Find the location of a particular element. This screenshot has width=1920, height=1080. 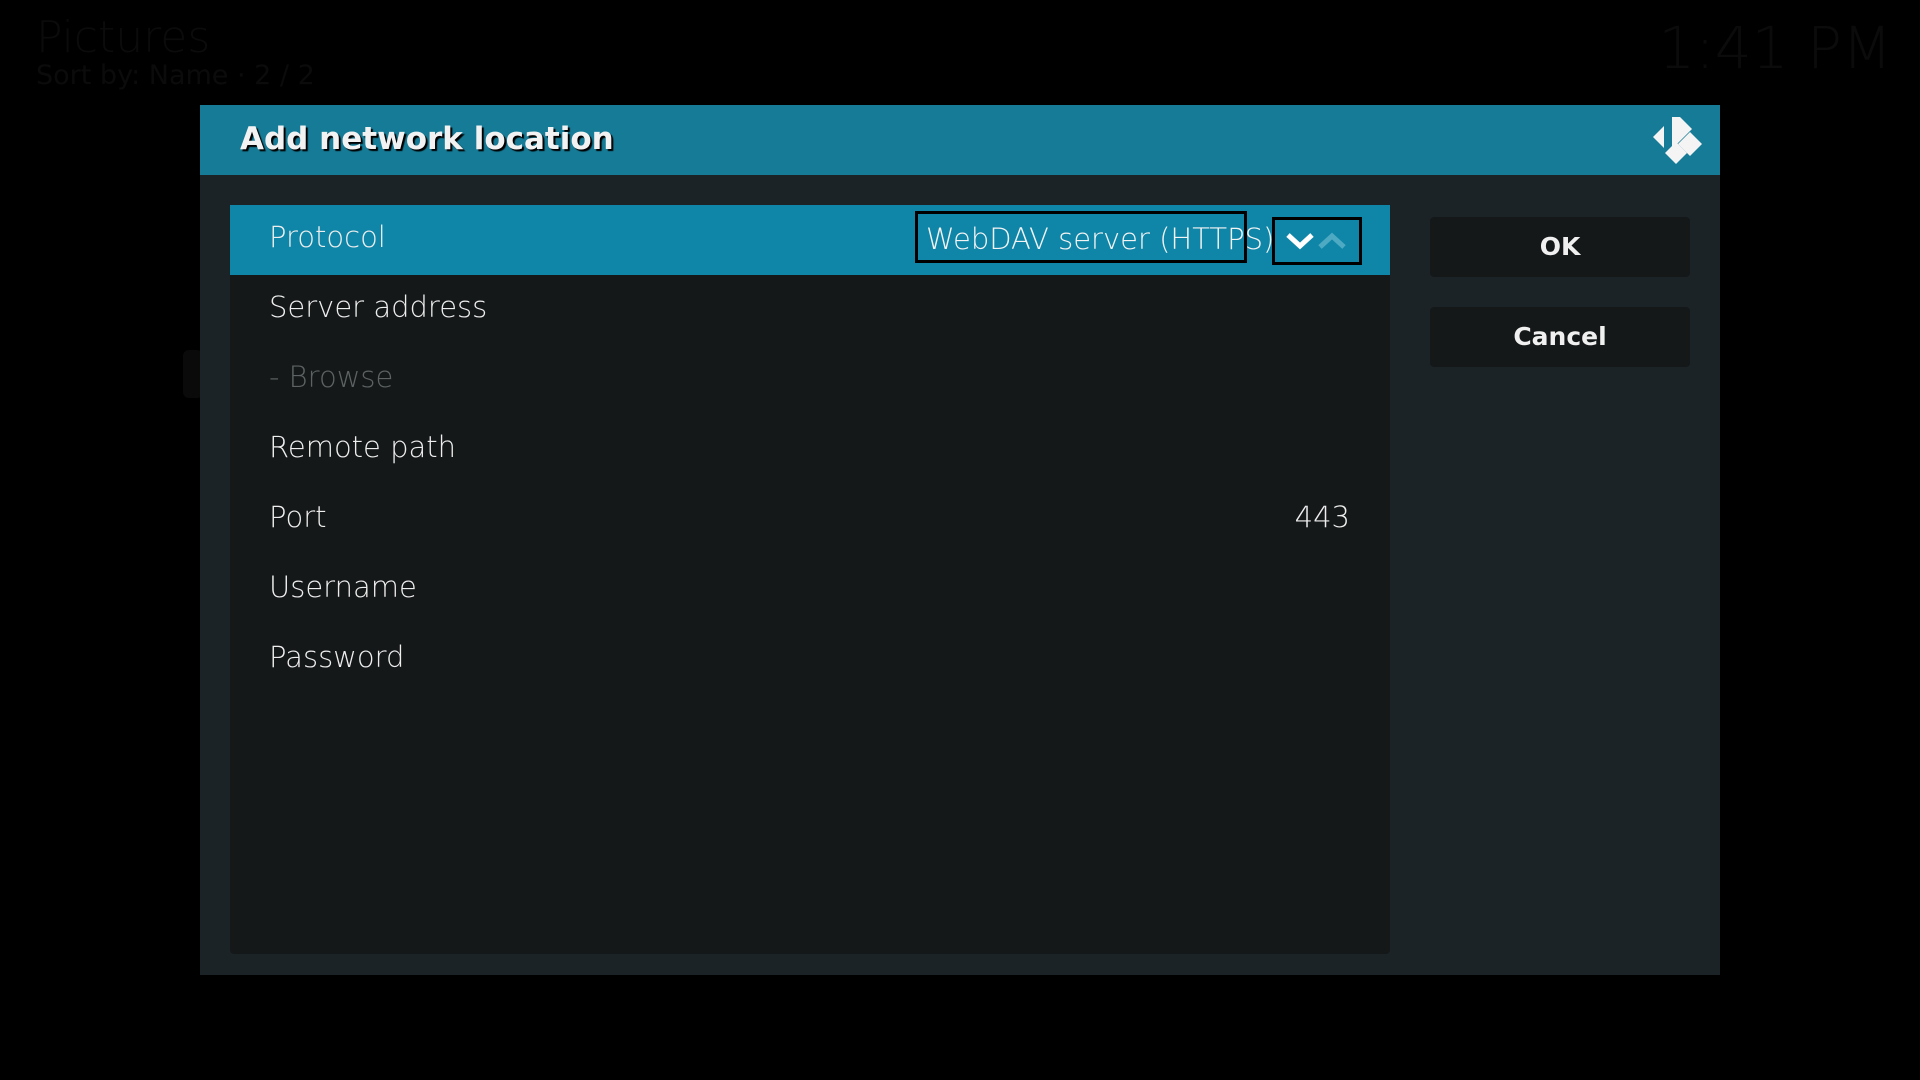

protocol-value: WebDAV server (HTTPS) is located at coordinates (1100, 239).